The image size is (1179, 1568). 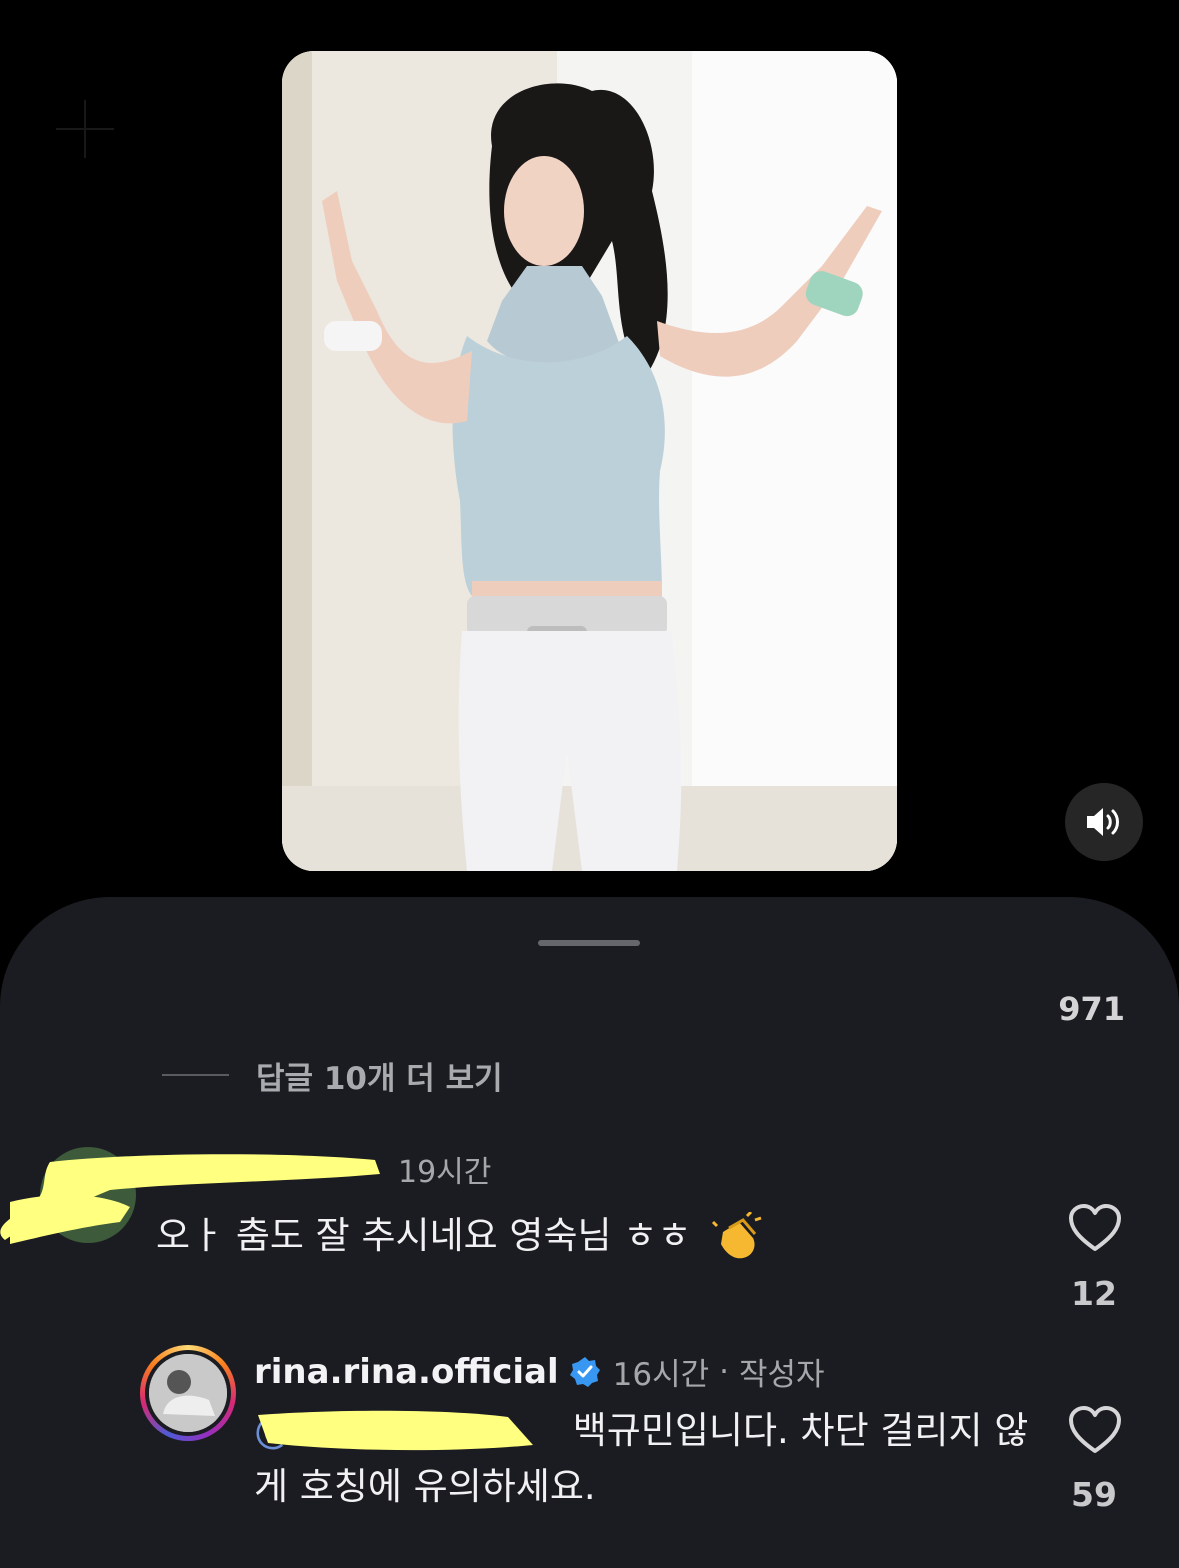 What do you see at coordinates (395, 1430) in the screenshot?
I see `redaction-mark` at bounding box center [395, 1430].